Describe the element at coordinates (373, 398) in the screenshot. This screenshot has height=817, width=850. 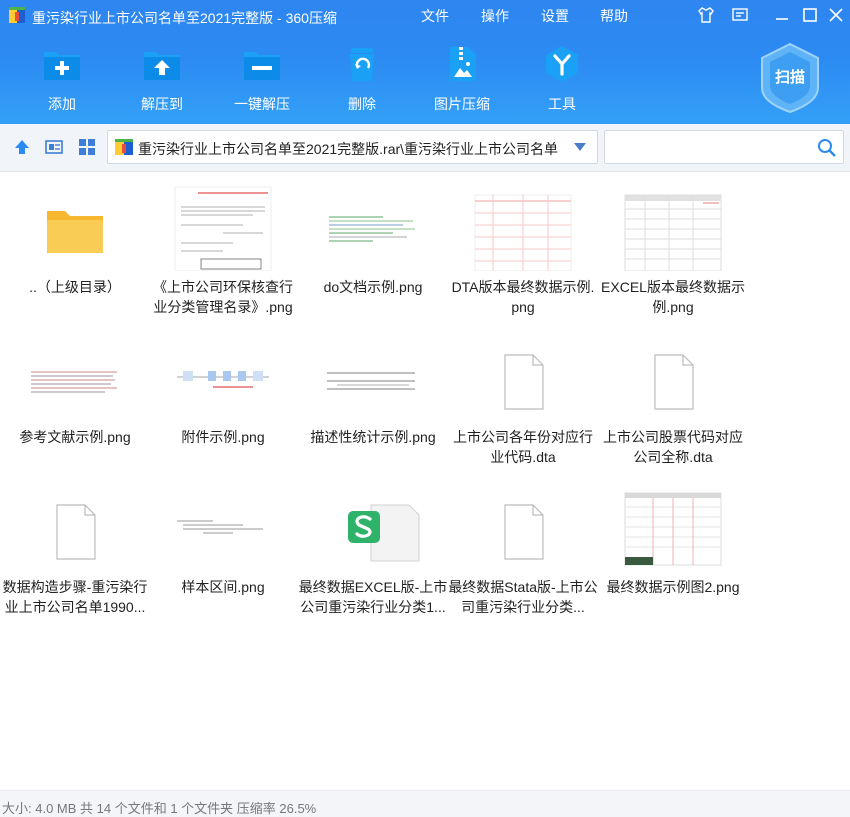
I see `file-item: 描述性统计示例.png` at that location.